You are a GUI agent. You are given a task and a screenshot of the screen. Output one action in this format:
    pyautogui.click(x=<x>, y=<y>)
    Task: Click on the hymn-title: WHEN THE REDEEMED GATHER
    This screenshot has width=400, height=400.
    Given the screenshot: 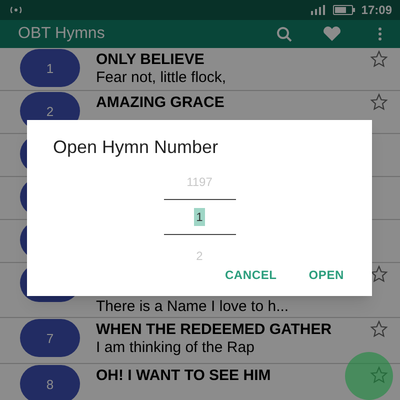 What is the action you would take?
    pyautogui.click(x=214, y=329)
    